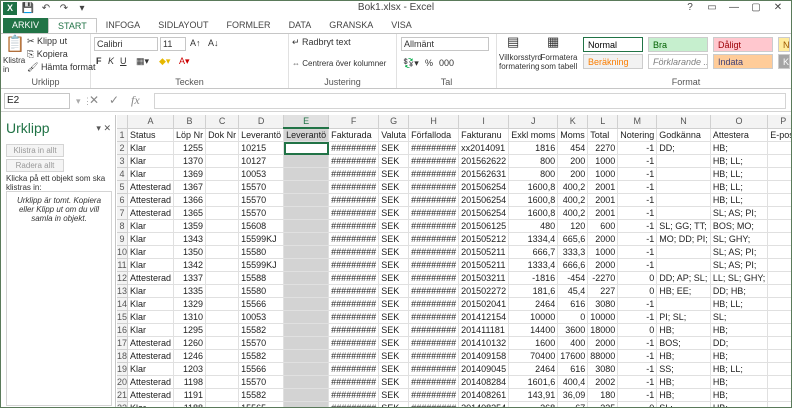 The image size is (792, 408). I want to click on cell-c12, so click(222, 278).